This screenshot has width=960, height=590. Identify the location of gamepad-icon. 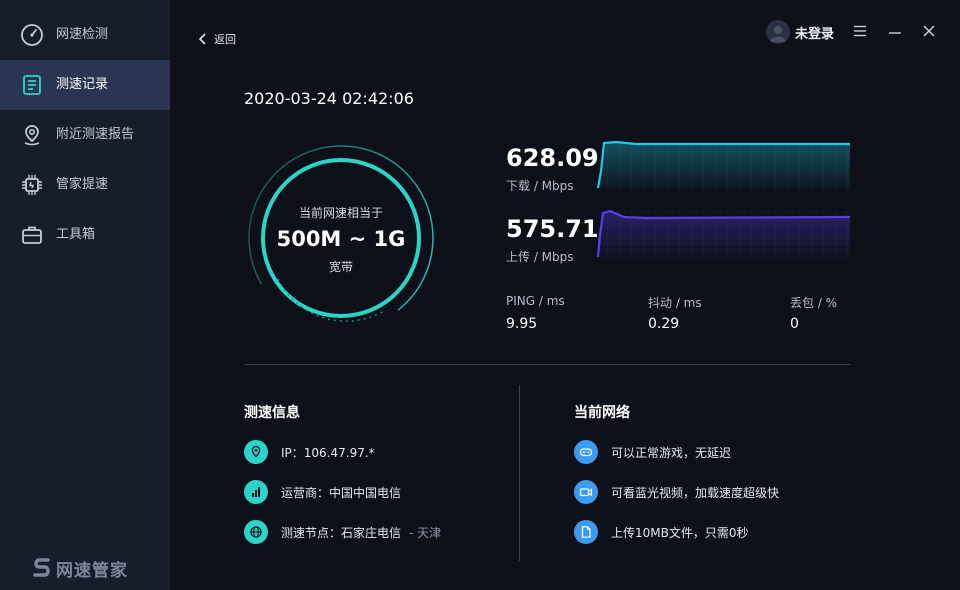
(586, 452).